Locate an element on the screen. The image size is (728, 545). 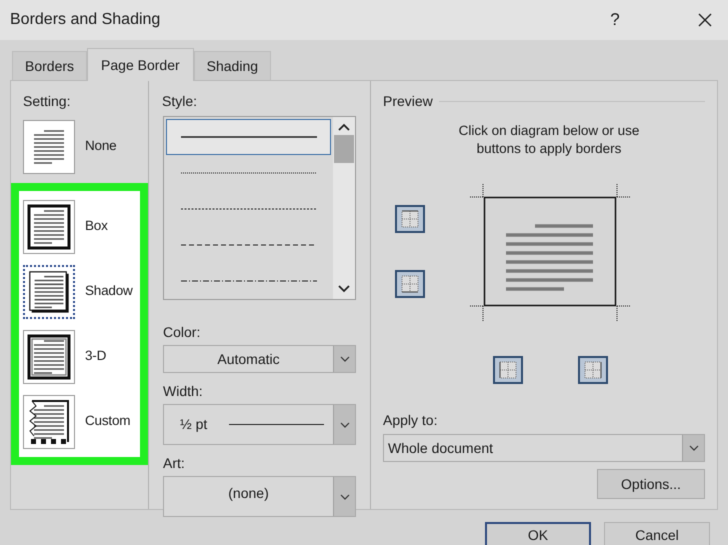
field-label: Style: is located at coordinates (180, 101).